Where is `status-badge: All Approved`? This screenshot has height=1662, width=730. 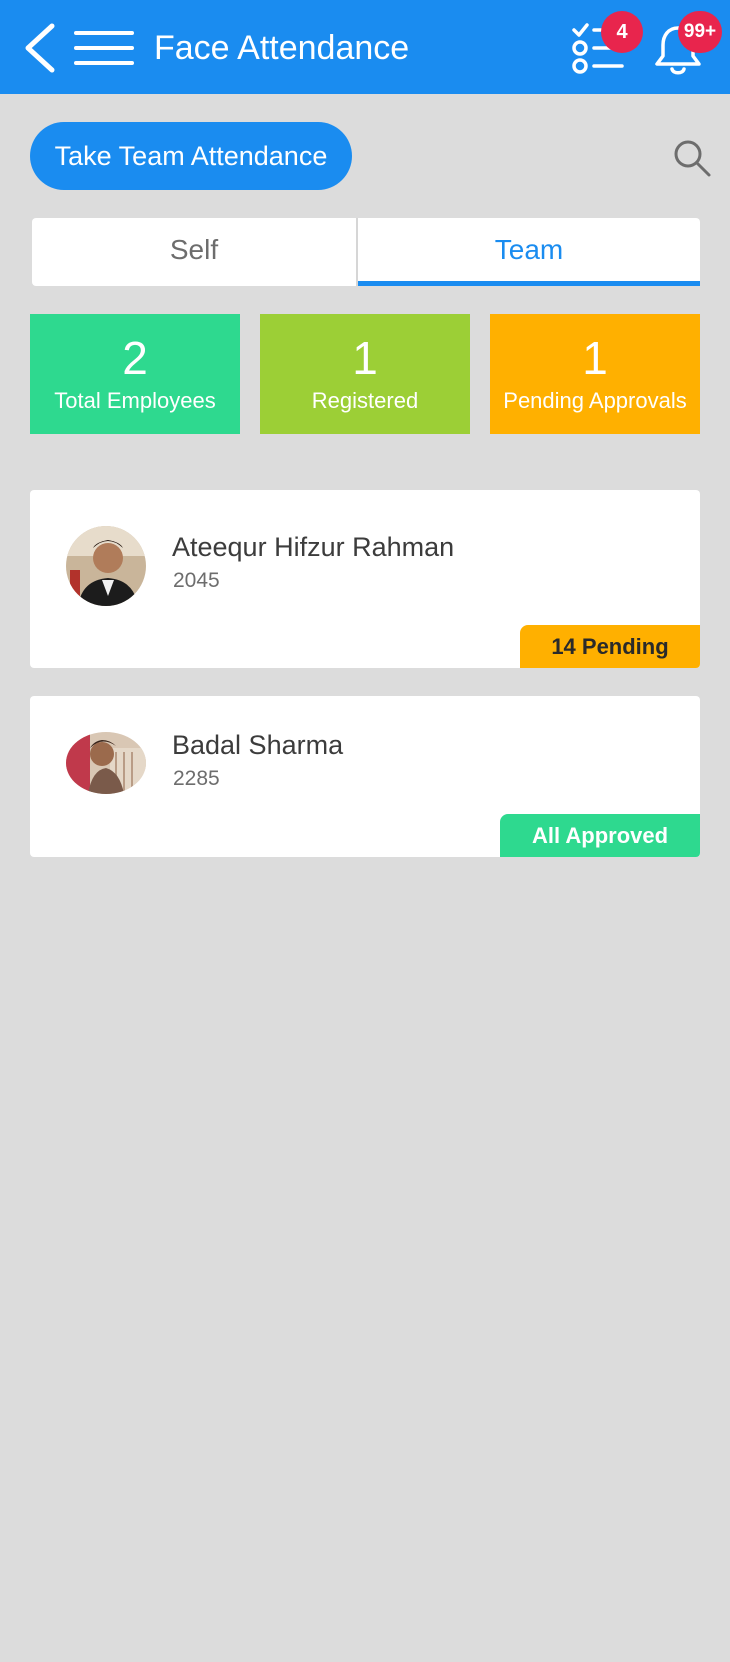
status-badge: All Approved is located at coordinates (600, 835).